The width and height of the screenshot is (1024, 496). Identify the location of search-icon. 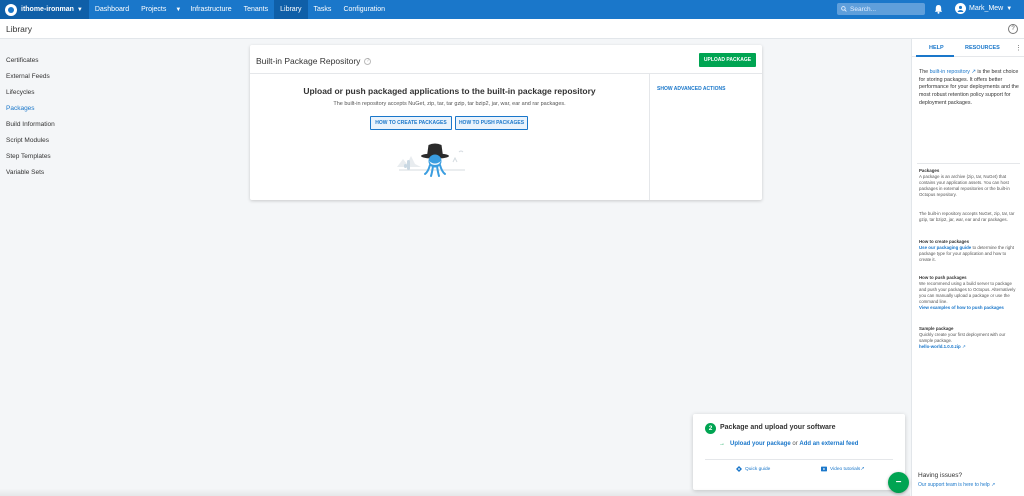
(844, 9).